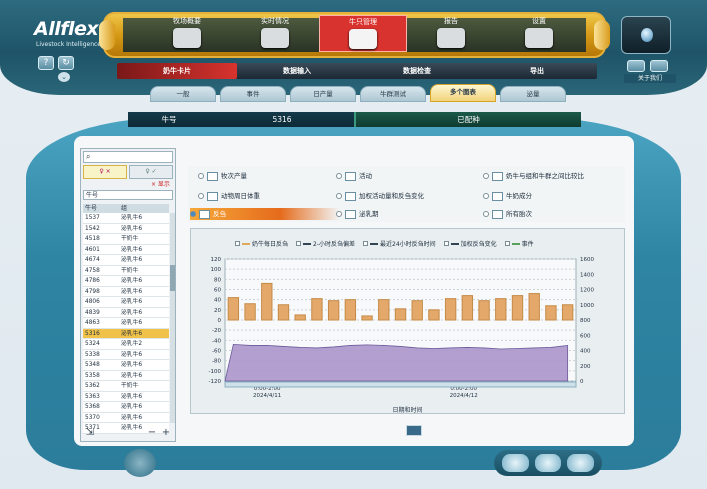 Image resolution: width=707 pixels, height=489 pixels. I want to click on top-menu-item-1: 实时情况, so click(275, 33).